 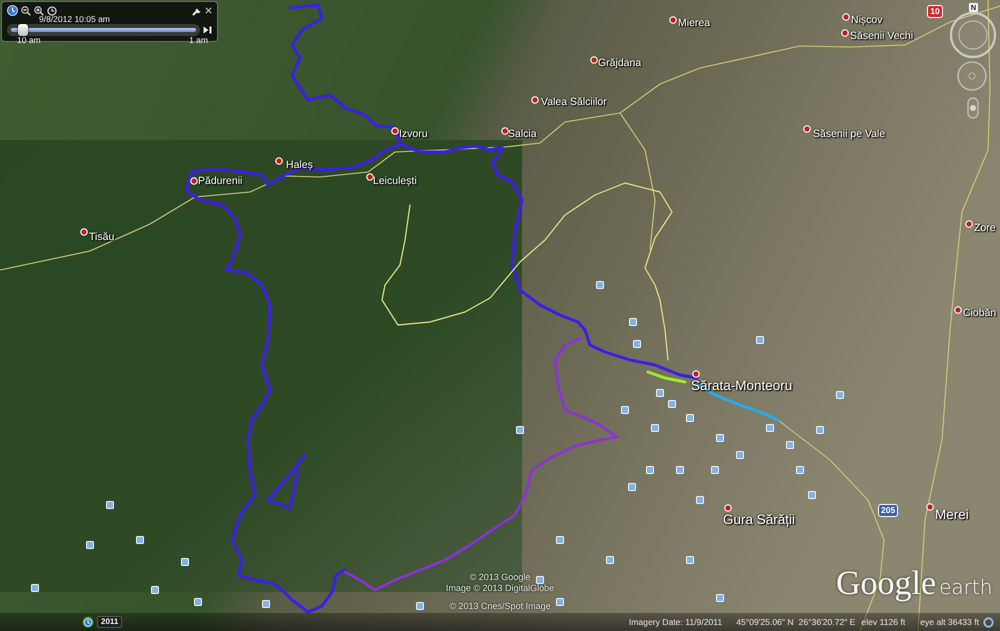 What do you see at coordinates (765, 622) in the screenshot?
I see `latitude-text: 45°09'25.06" N` at bounding box center [765, 622].